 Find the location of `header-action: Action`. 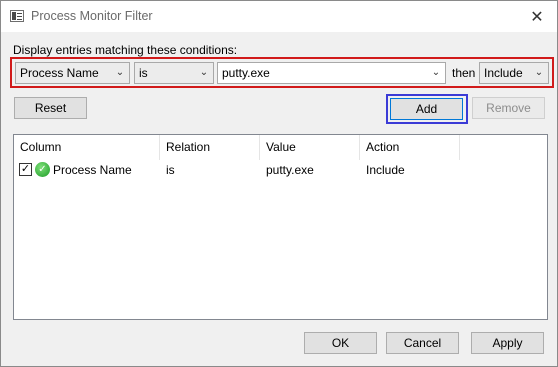

header-action: Action is located at coordinates (410, 147).